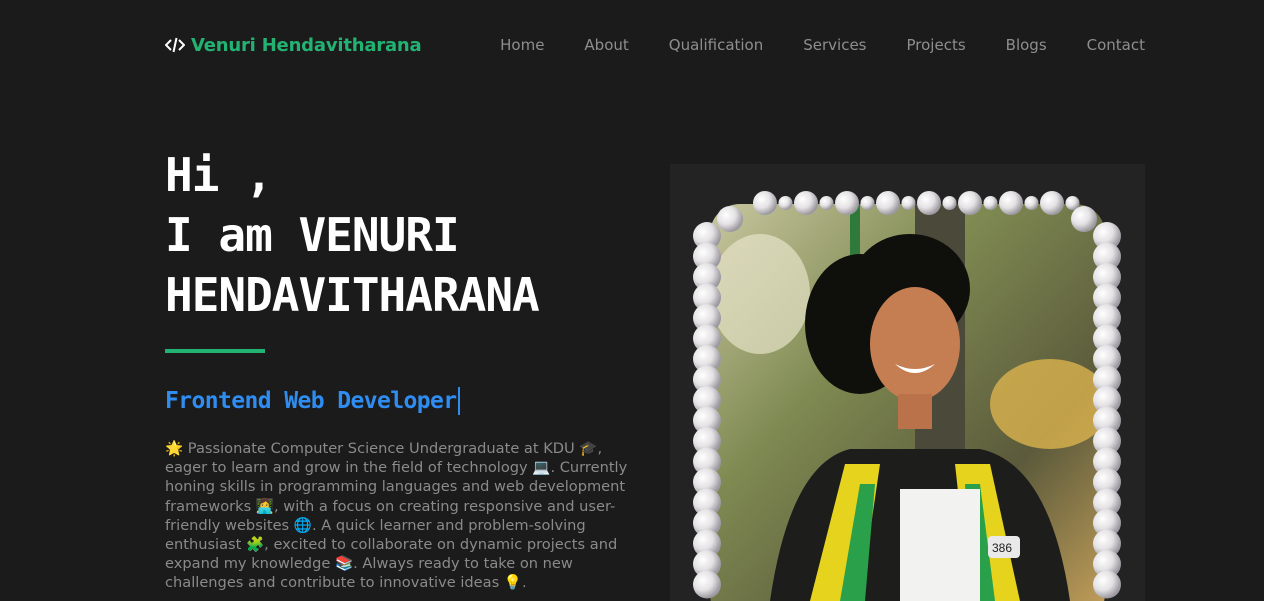  Describe the element at coordinates (311, 401) in the screenshot. I see `role-text: Frontend Web Developer` at that location.